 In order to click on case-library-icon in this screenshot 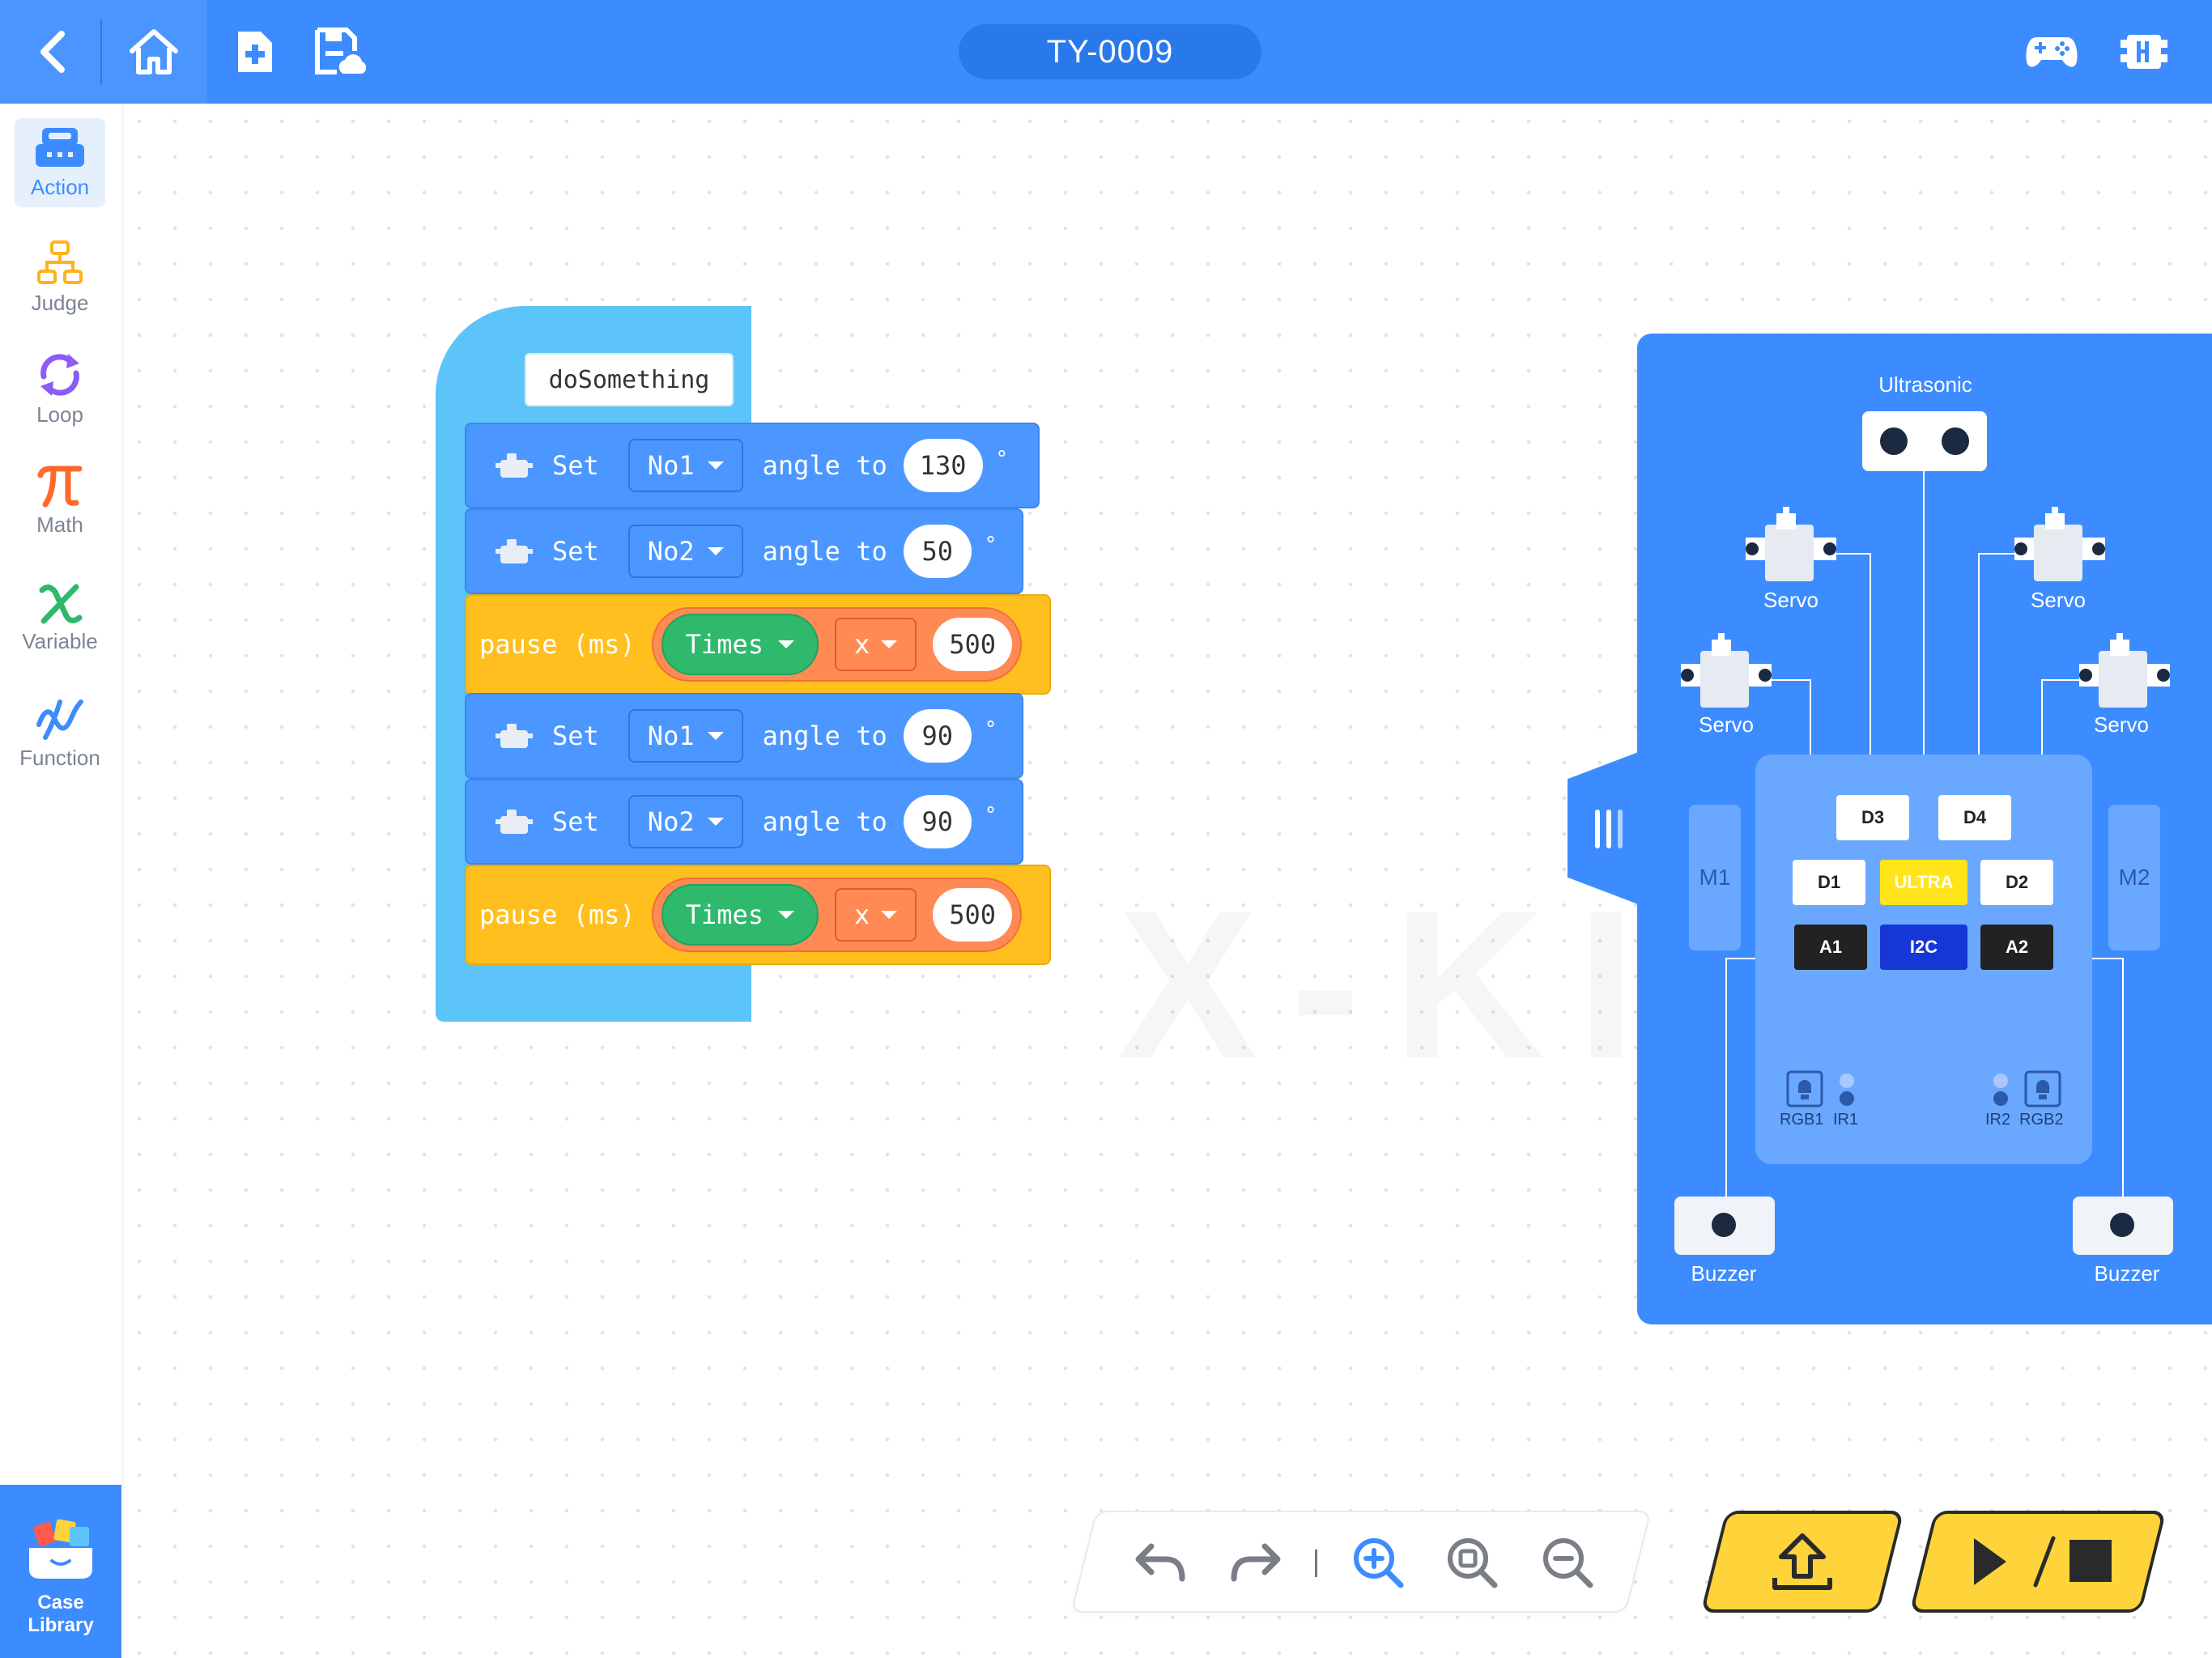, I will do `click(61, 1549)`.